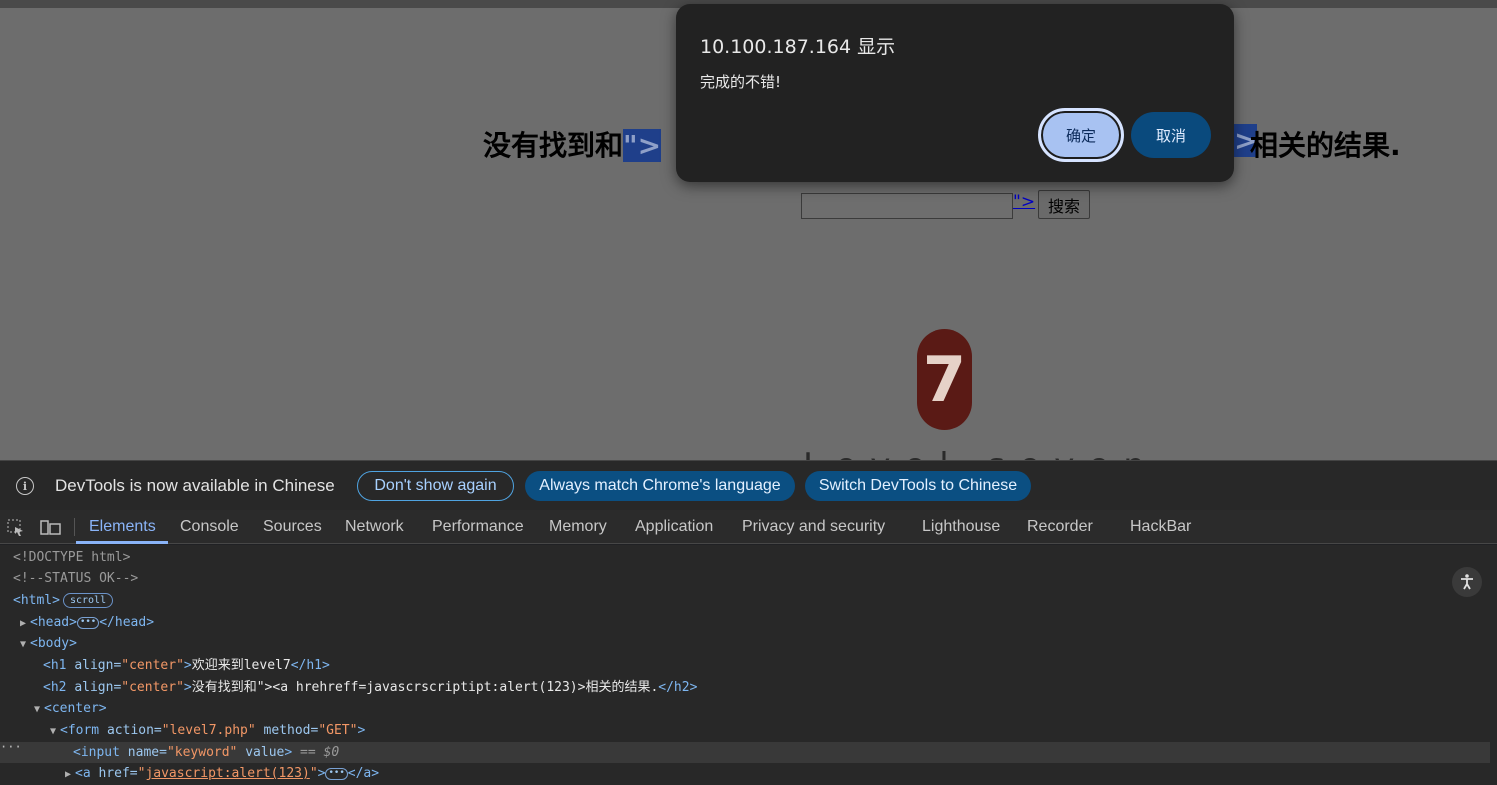 This screenshot has height=785, width=1497. What do you see at coordinates (642, 145) in the screenshot?
I see `heading-highlight-left: ">` at bounding box center [642, 145].